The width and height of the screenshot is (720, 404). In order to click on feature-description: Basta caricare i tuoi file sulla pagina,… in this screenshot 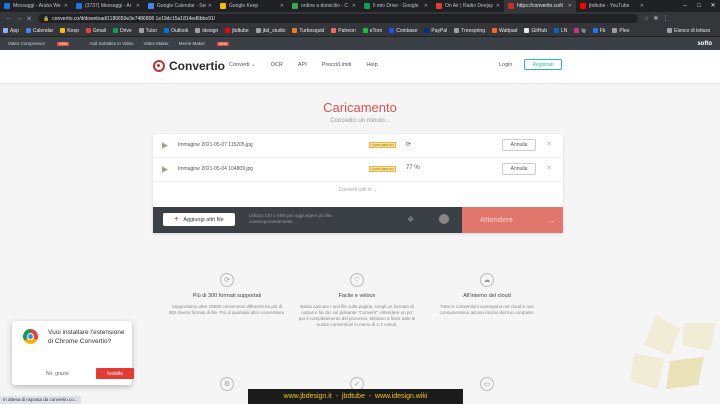, I will do `click(357, 315)`.